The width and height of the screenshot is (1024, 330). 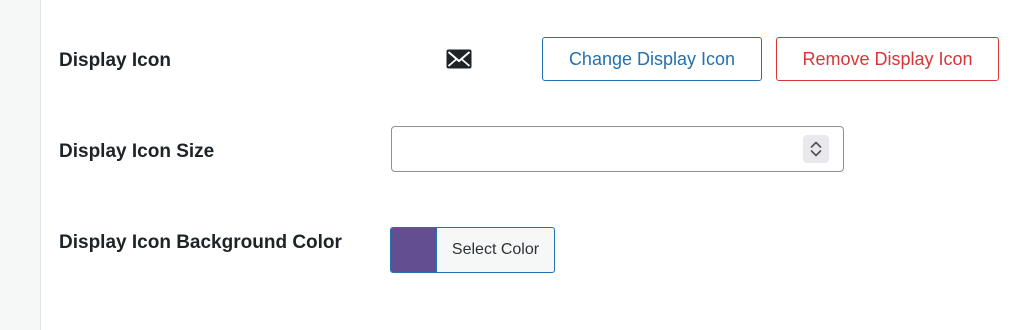 I want to click on envelope-icon, so click(x=459, y=59).